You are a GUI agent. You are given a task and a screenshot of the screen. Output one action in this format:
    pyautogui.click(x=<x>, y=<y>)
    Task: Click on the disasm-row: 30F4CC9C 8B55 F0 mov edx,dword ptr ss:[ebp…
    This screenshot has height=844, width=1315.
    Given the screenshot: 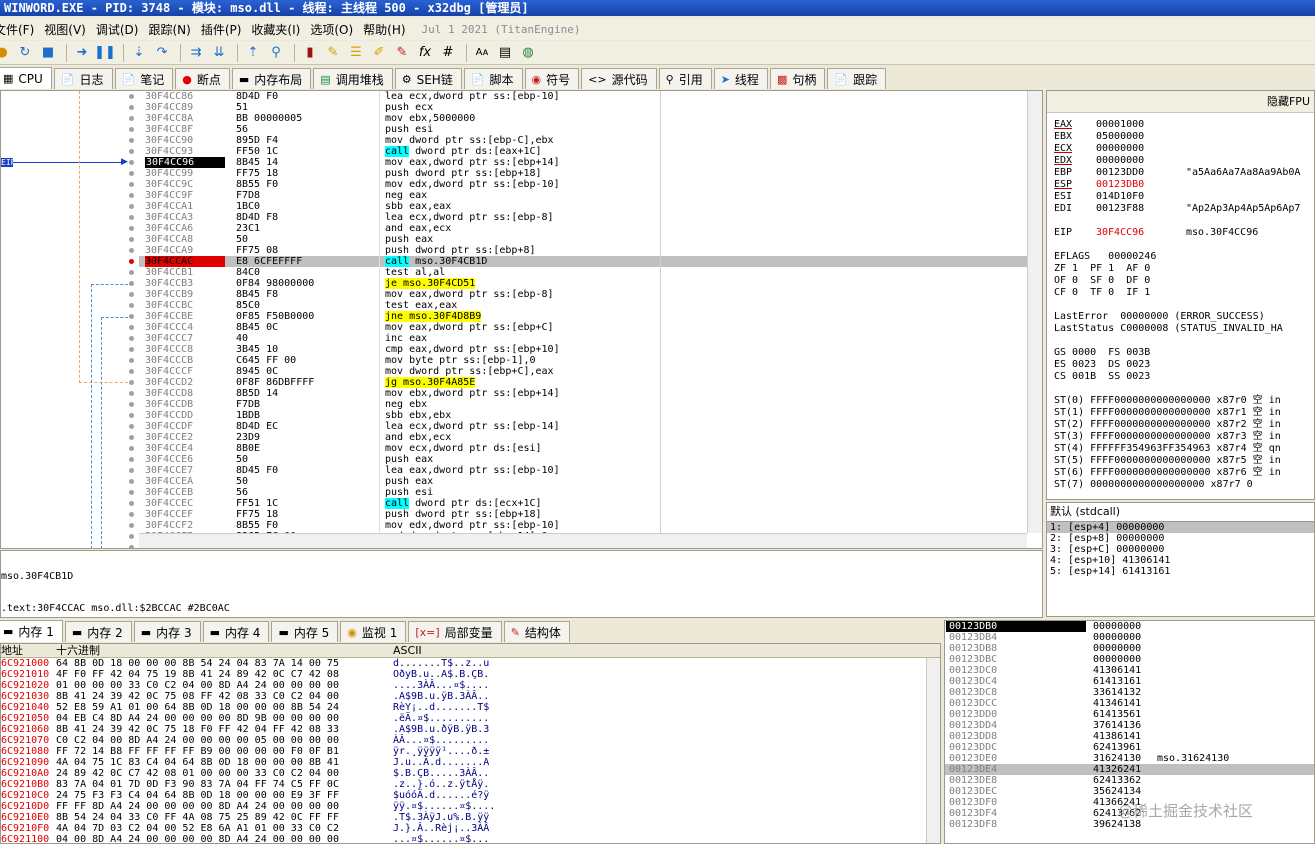 What is the action you would take?
    pyautogui.click(x=583, y=184)
    